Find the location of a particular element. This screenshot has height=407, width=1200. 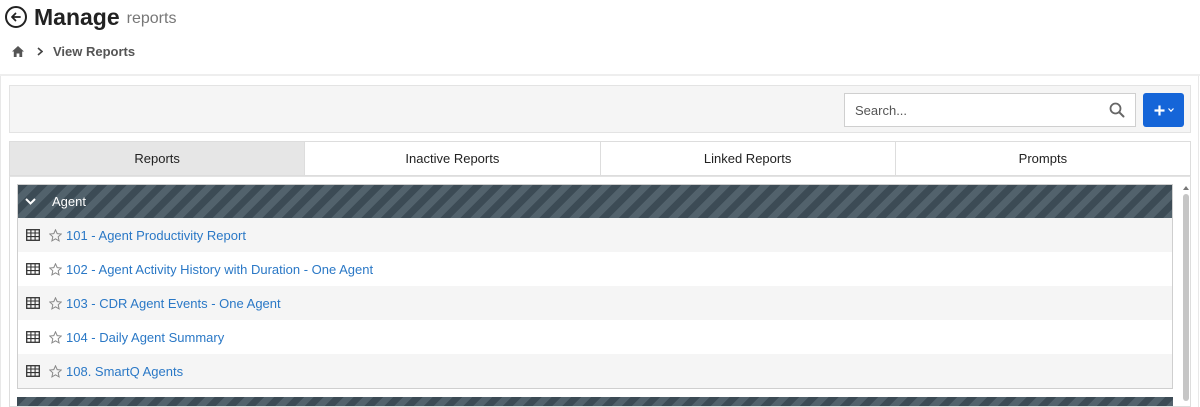

group-header-agent: Agent is located at coordinates (595, 201).